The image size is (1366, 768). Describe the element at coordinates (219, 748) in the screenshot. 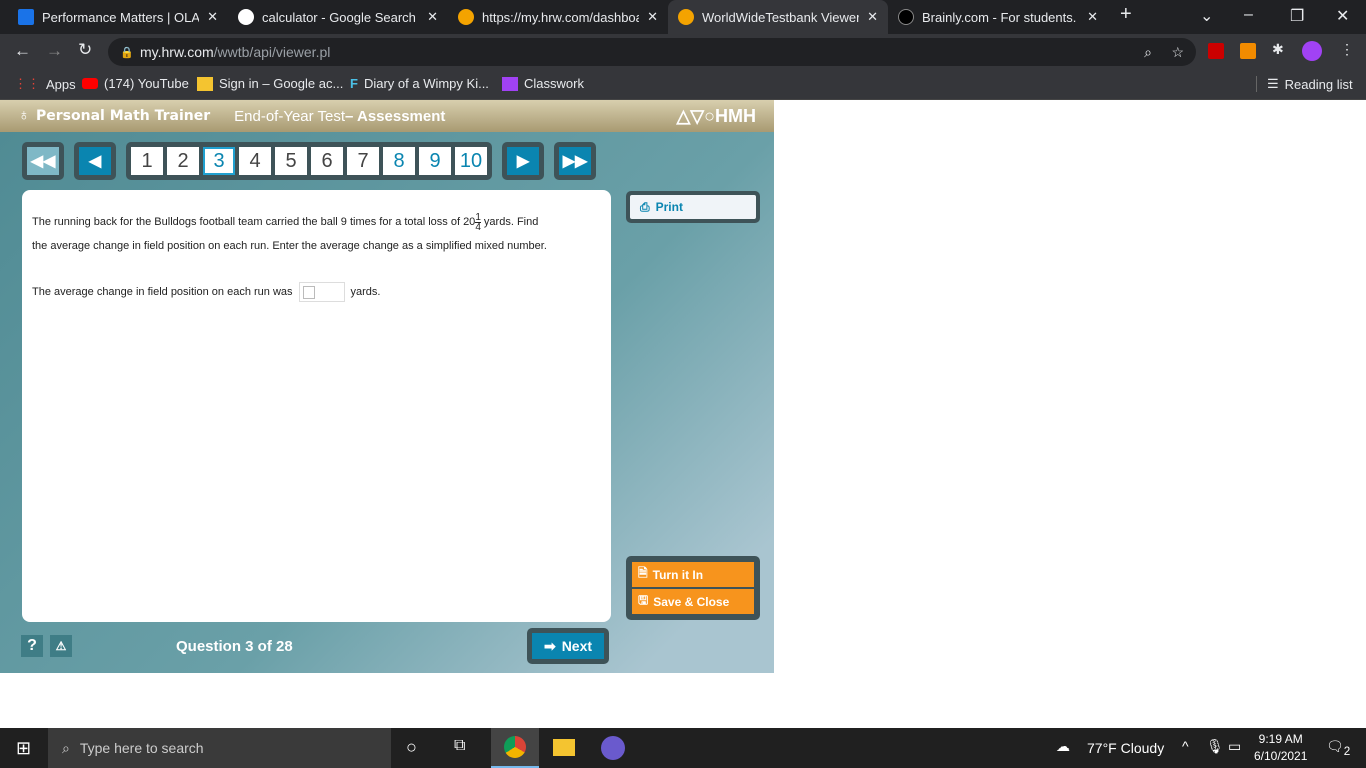

I see `taskbar-search: ⌕ Type here to search` at that location.